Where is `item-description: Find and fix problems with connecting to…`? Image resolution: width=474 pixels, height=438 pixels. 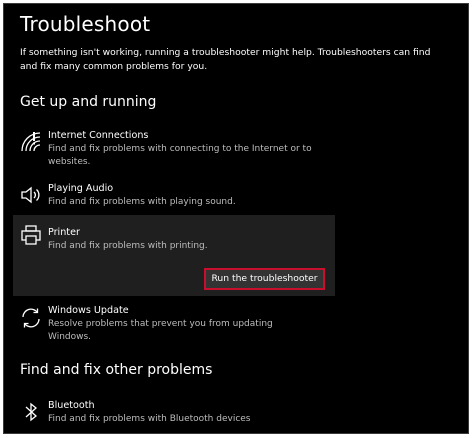 item-description: Find and fix problems with connecting to… is located at coordinates (180, 155).